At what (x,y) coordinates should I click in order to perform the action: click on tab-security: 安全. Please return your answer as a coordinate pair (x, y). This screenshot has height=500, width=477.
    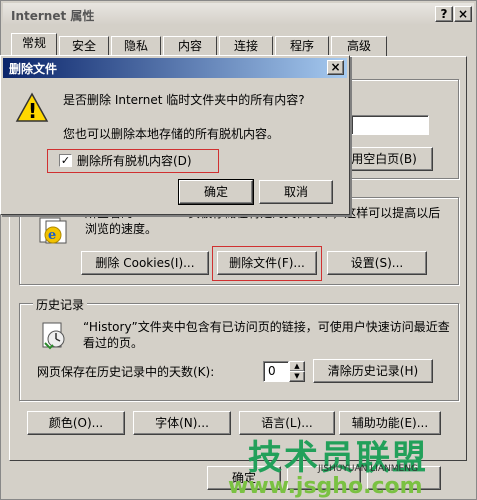
    Looking at the image, I should click on (84, 46).